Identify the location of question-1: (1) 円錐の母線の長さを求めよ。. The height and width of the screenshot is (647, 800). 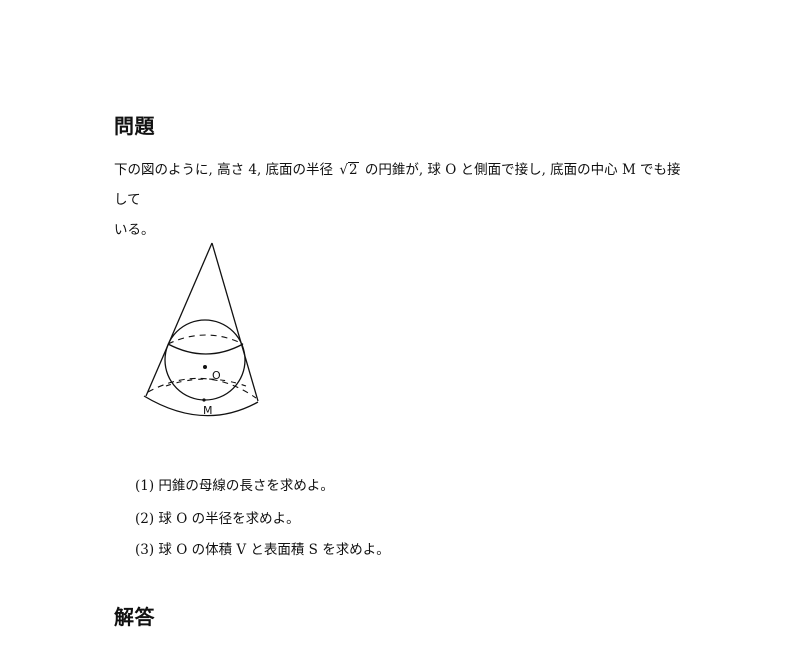
(234, 486).